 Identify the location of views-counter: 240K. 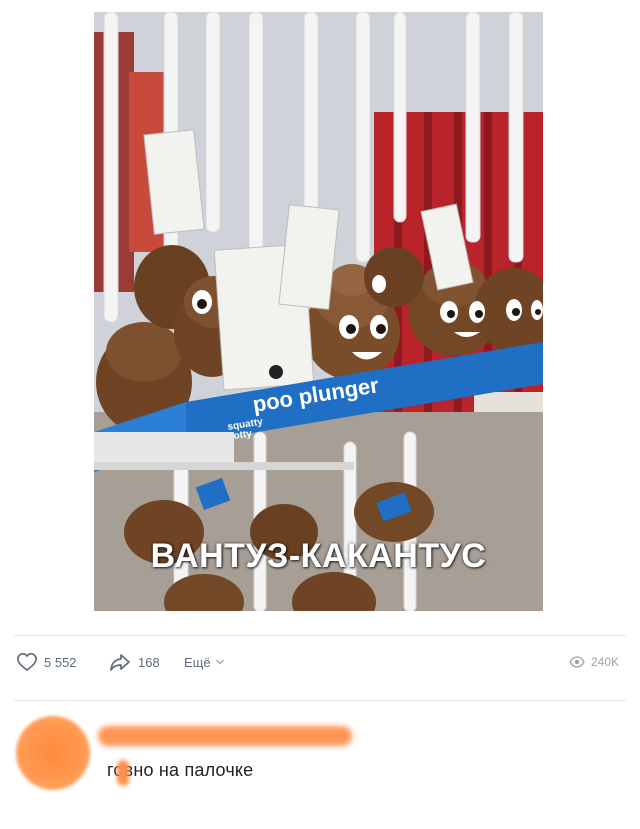
(594, 662).